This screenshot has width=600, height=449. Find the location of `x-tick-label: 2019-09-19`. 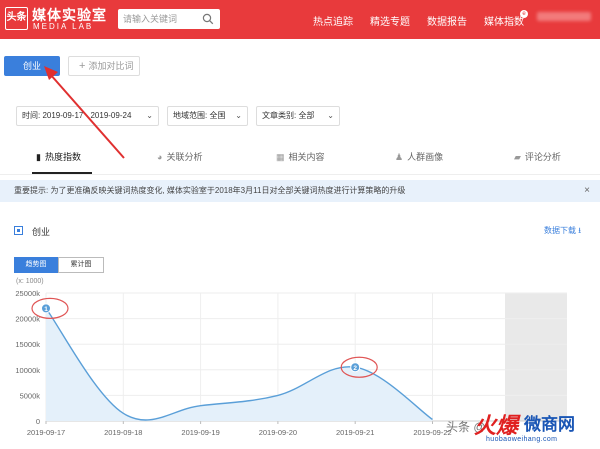

x-tick-label: 2019-09-19 is located at coordinates (200, 432).